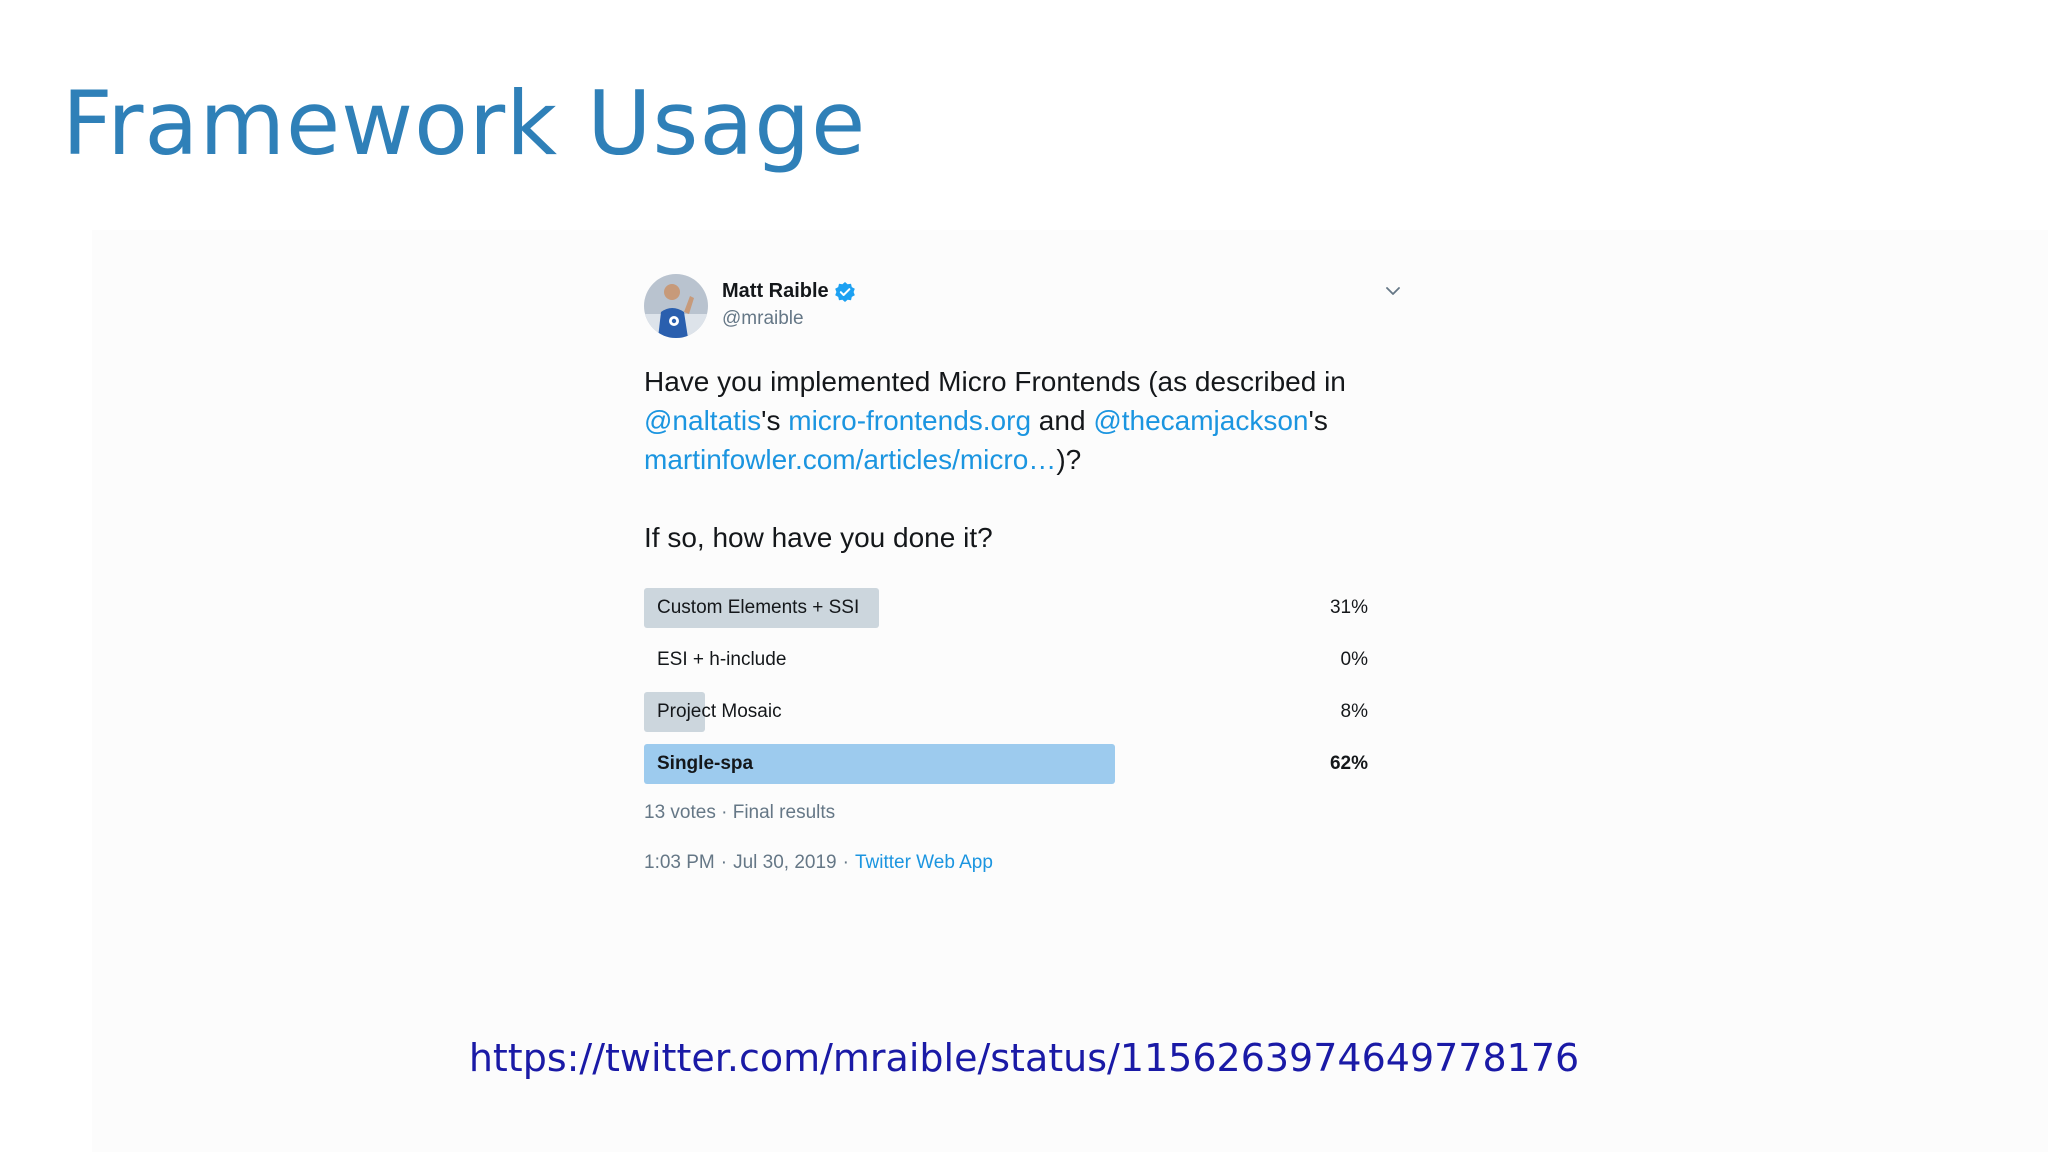  Describe the element at coordinates (719, 711) in the screenshot. I see `poll-option-label: Project Mosaic` at that location.